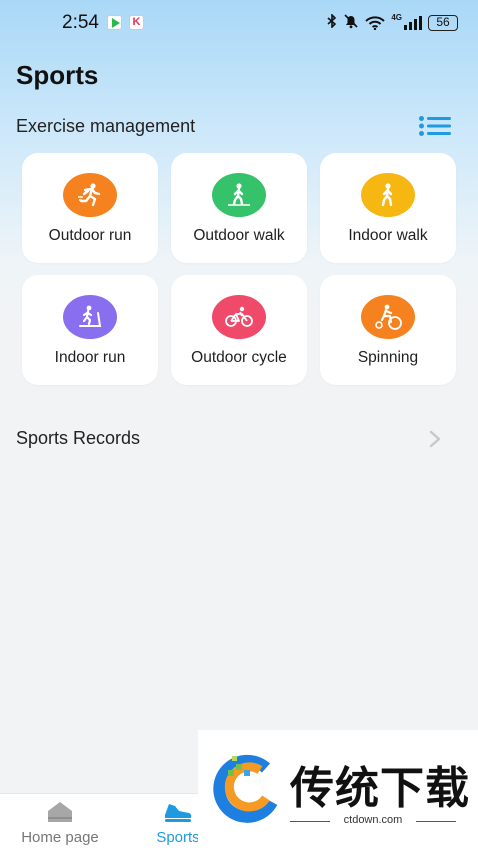 The height and width of the screenshot is (850, 478). Describe the element at coordinates (90, 317) in the screenshot. I see `treadmill-icon` at that location.